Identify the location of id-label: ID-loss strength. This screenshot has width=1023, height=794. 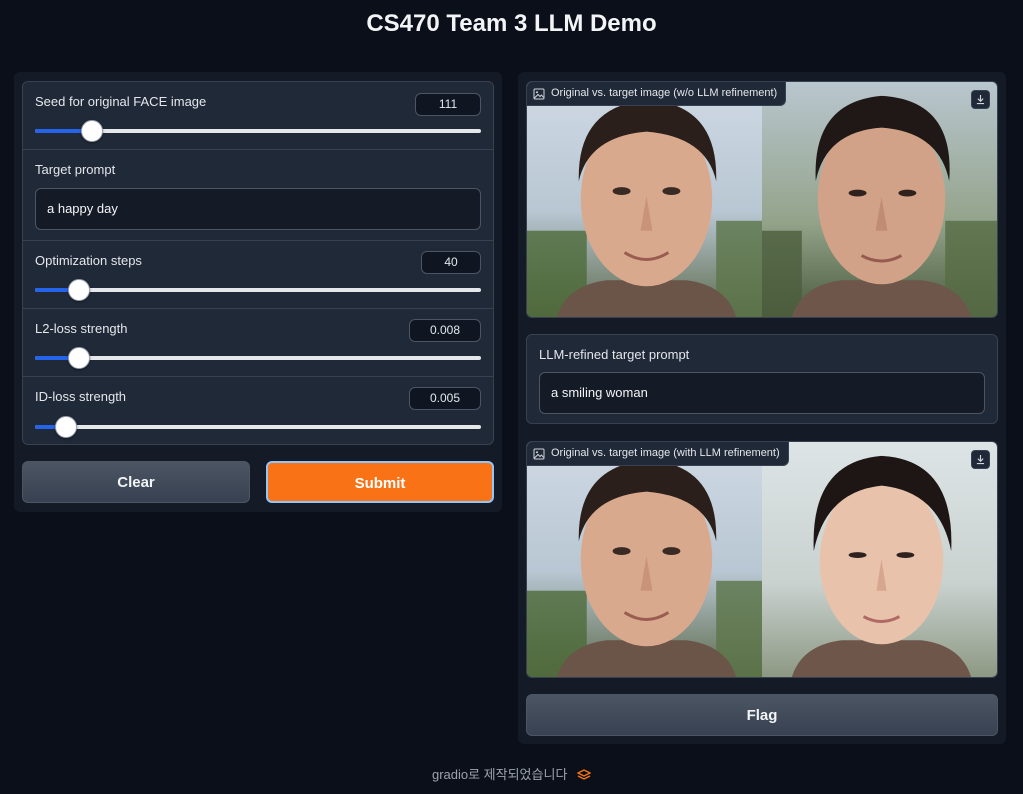
(81, 396).